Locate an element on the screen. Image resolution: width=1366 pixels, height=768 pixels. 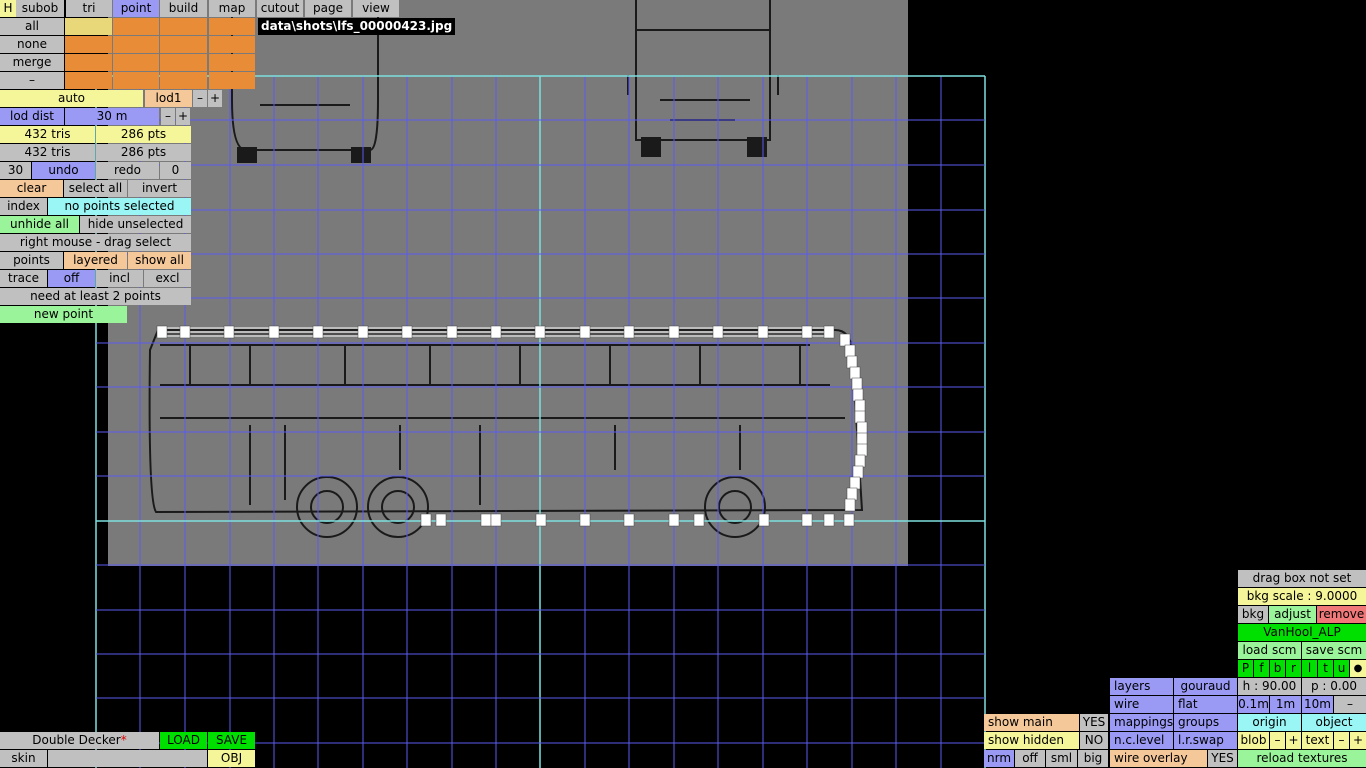
view-r-button: r is located at coordinates (1293, 668).